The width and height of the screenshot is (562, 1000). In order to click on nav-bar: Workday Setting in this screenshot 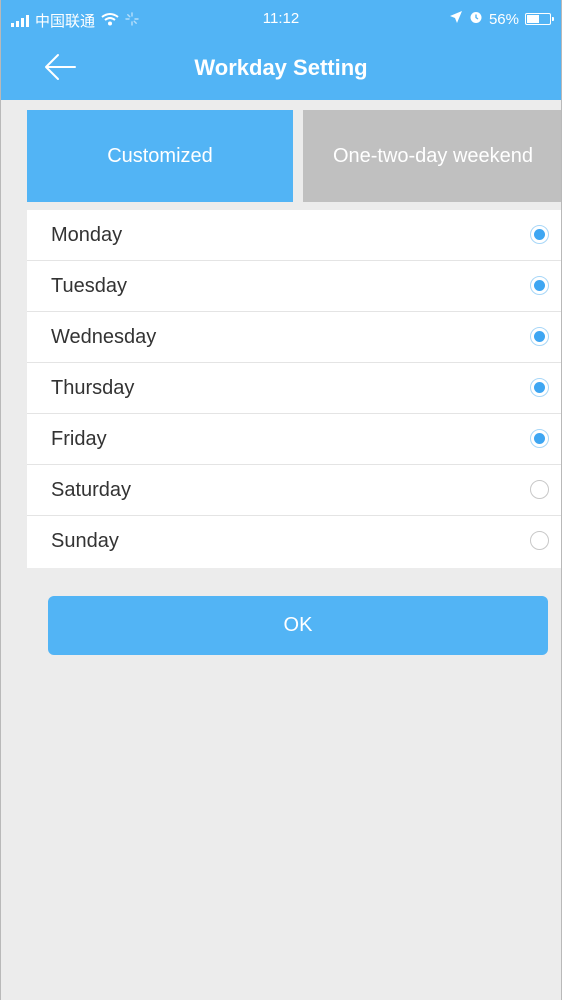, I will do `click(281, 68)`.